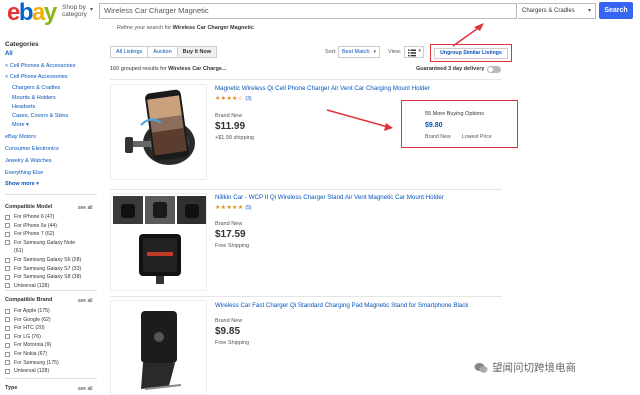 The width and height of the screenshot is (640, 395). I want to click on buying-options-link: 55 More Buying Options, so click(454, 114).